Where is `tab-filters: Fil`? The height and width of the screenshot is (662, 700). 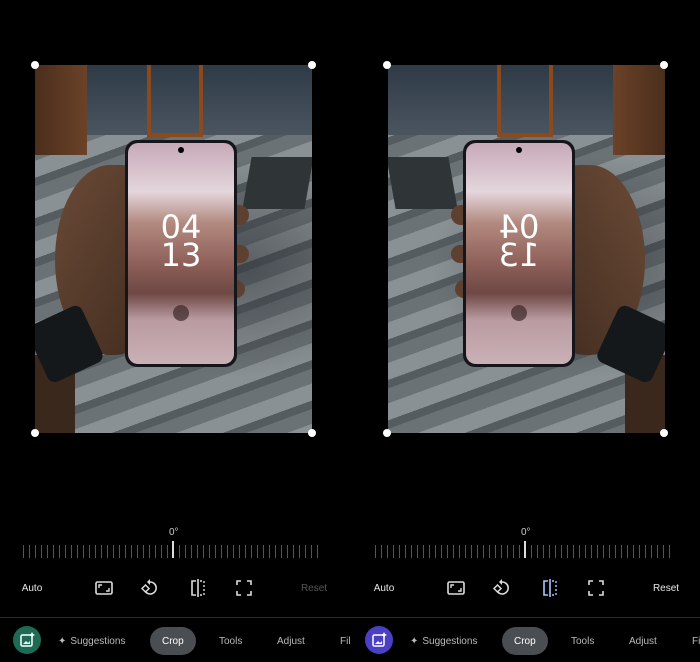 tab-filters: Fil is located at coordinates (345, 641).